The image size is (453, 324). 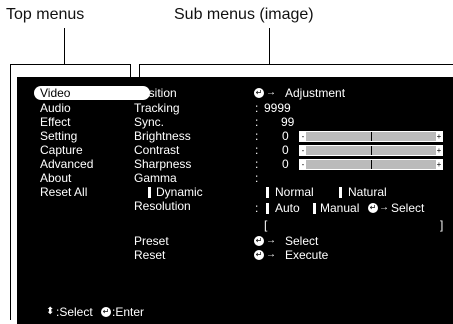 What do you see at coordinates (407, 208) in the screenshot?
I see `resolution-select: Select` at bounding box center [407, 208].